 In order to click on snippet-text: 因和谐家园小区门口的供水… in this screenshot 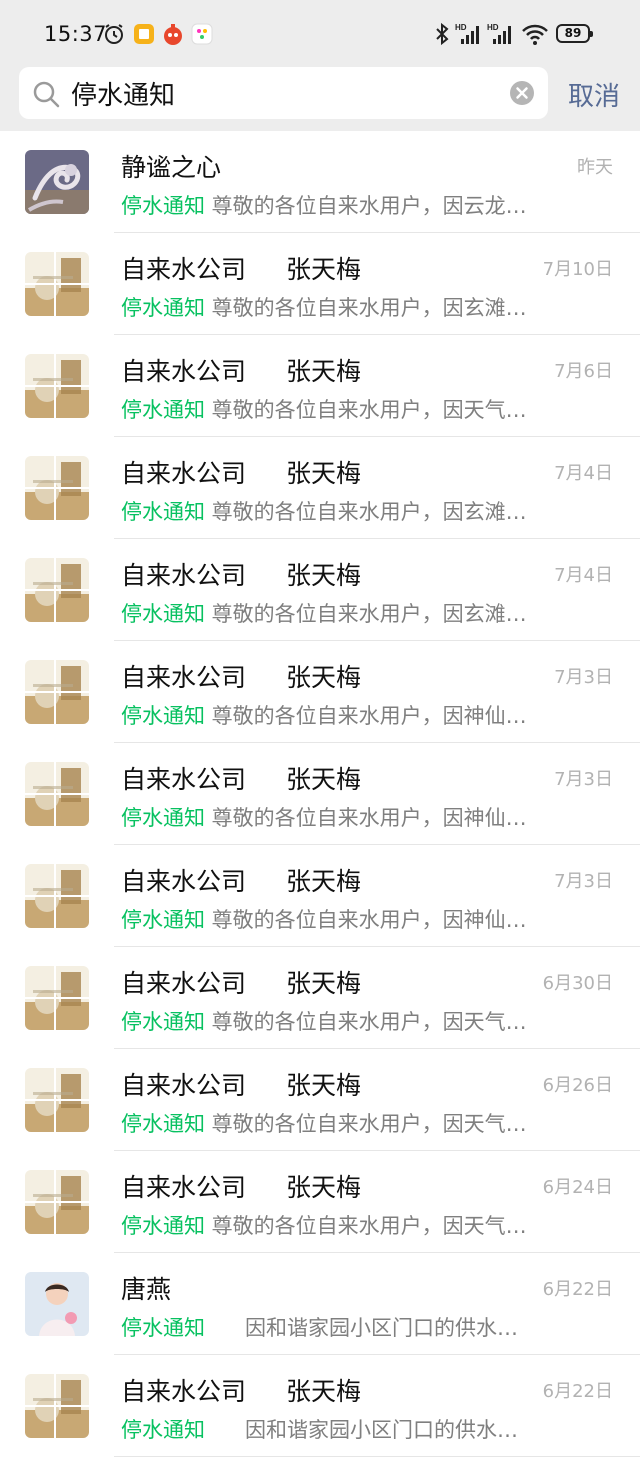, I will do `click(362, 1328)`.